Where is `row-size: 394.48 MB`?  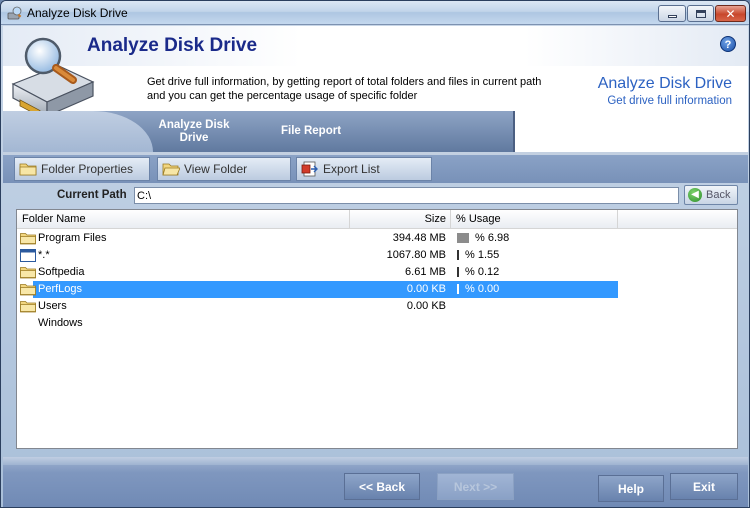
row-size: 394.48 MB is located at coordinates (419, 238).